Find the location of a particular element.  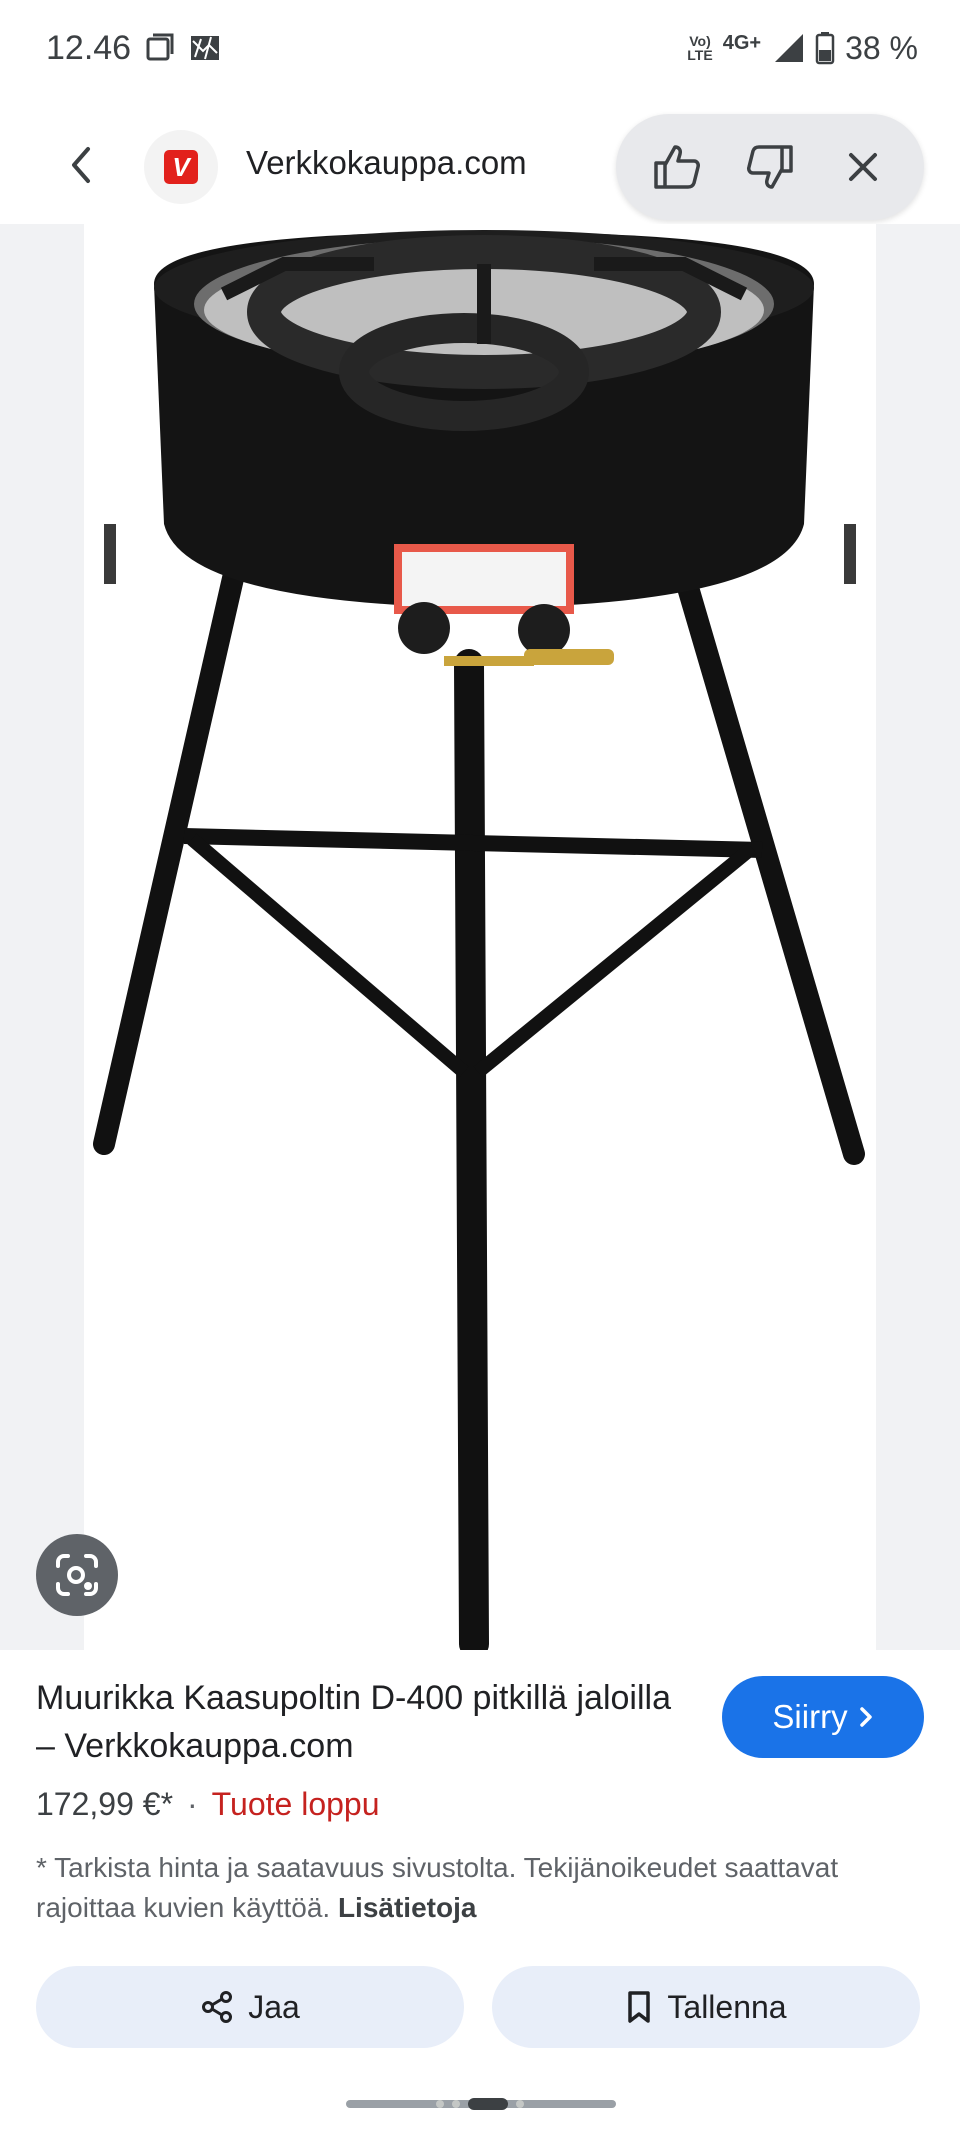

back-arrow-icon is located at coordinates (81, 165).